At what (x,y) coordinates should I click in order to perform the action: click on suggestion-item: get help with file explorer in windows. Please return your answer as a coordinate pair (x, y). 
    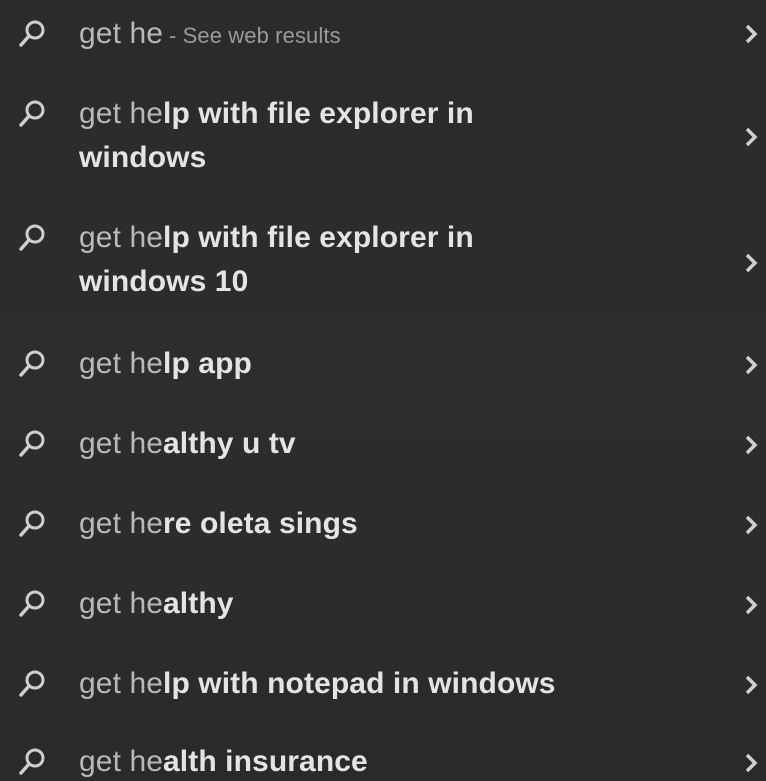
    Looking at the image, I should click on (383, 138).